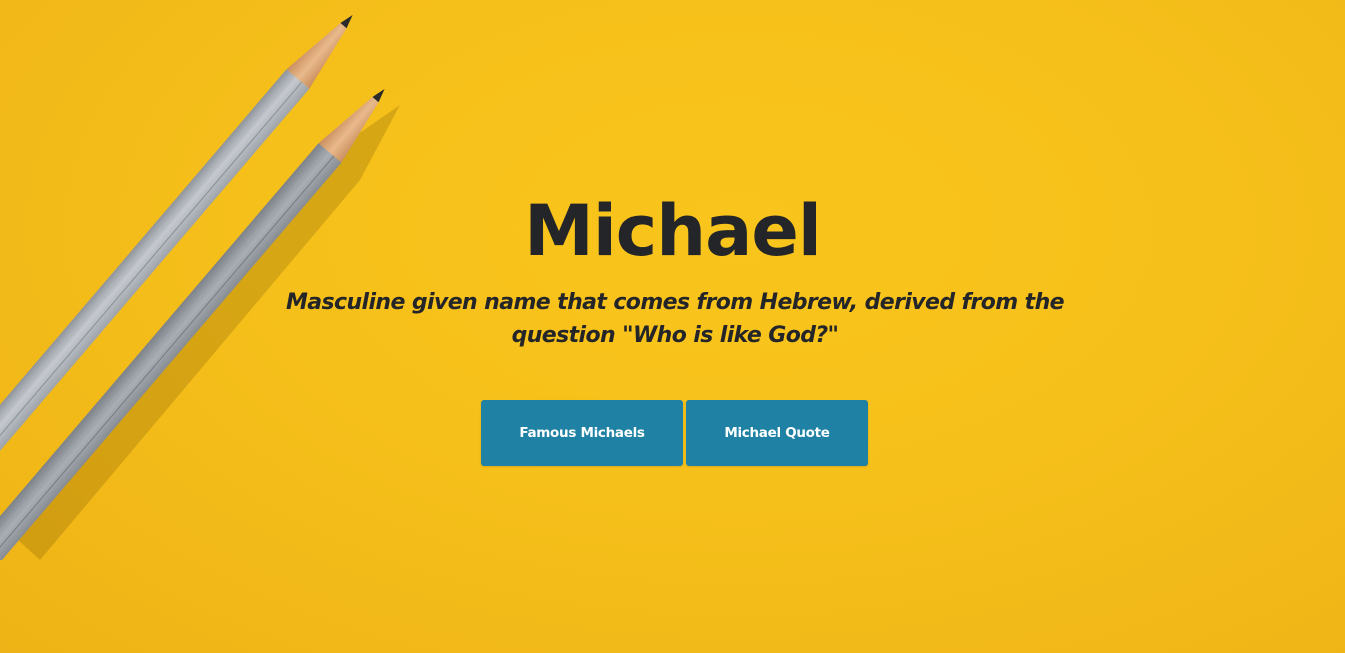  What do you see at coordinates (673, 231) in the screenshot?
I see `page-title: Michael` at bounding box center [673, 231].